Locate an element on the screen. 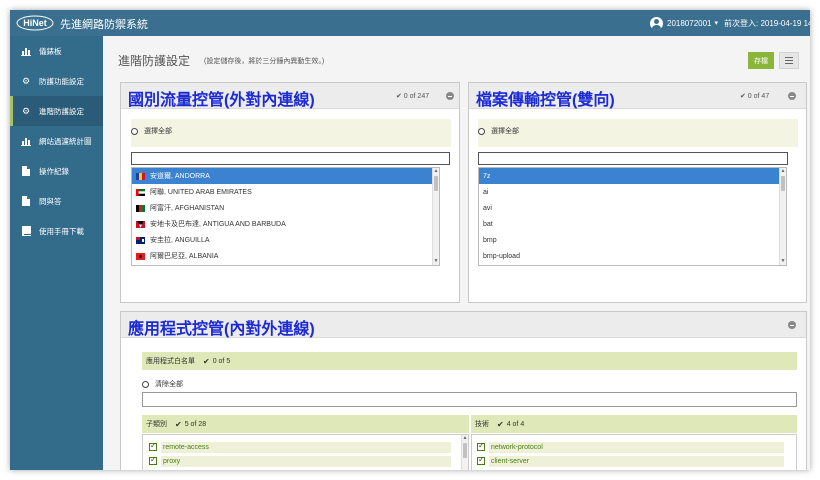  app-search-input is located at coordinates (469, 399).